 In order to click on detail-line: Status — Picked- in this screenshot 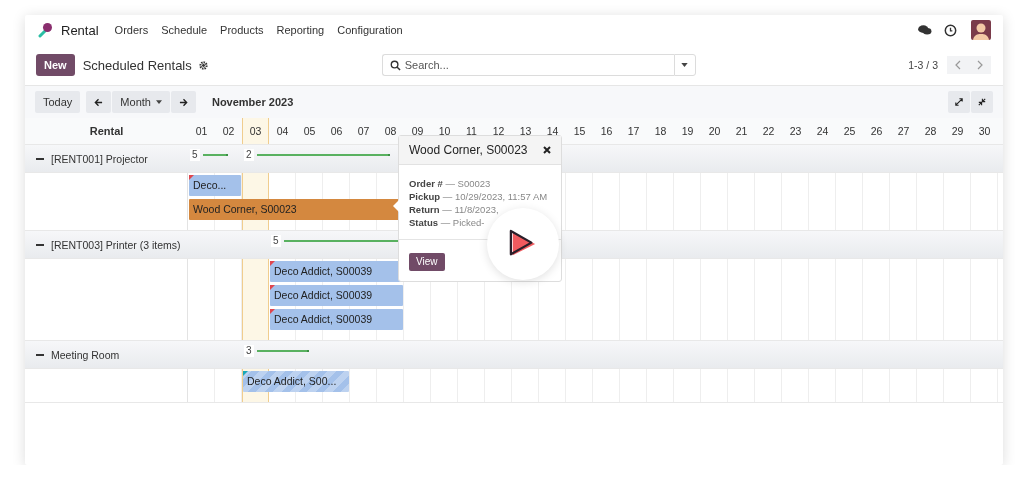, I will do `click(447, 223)`.